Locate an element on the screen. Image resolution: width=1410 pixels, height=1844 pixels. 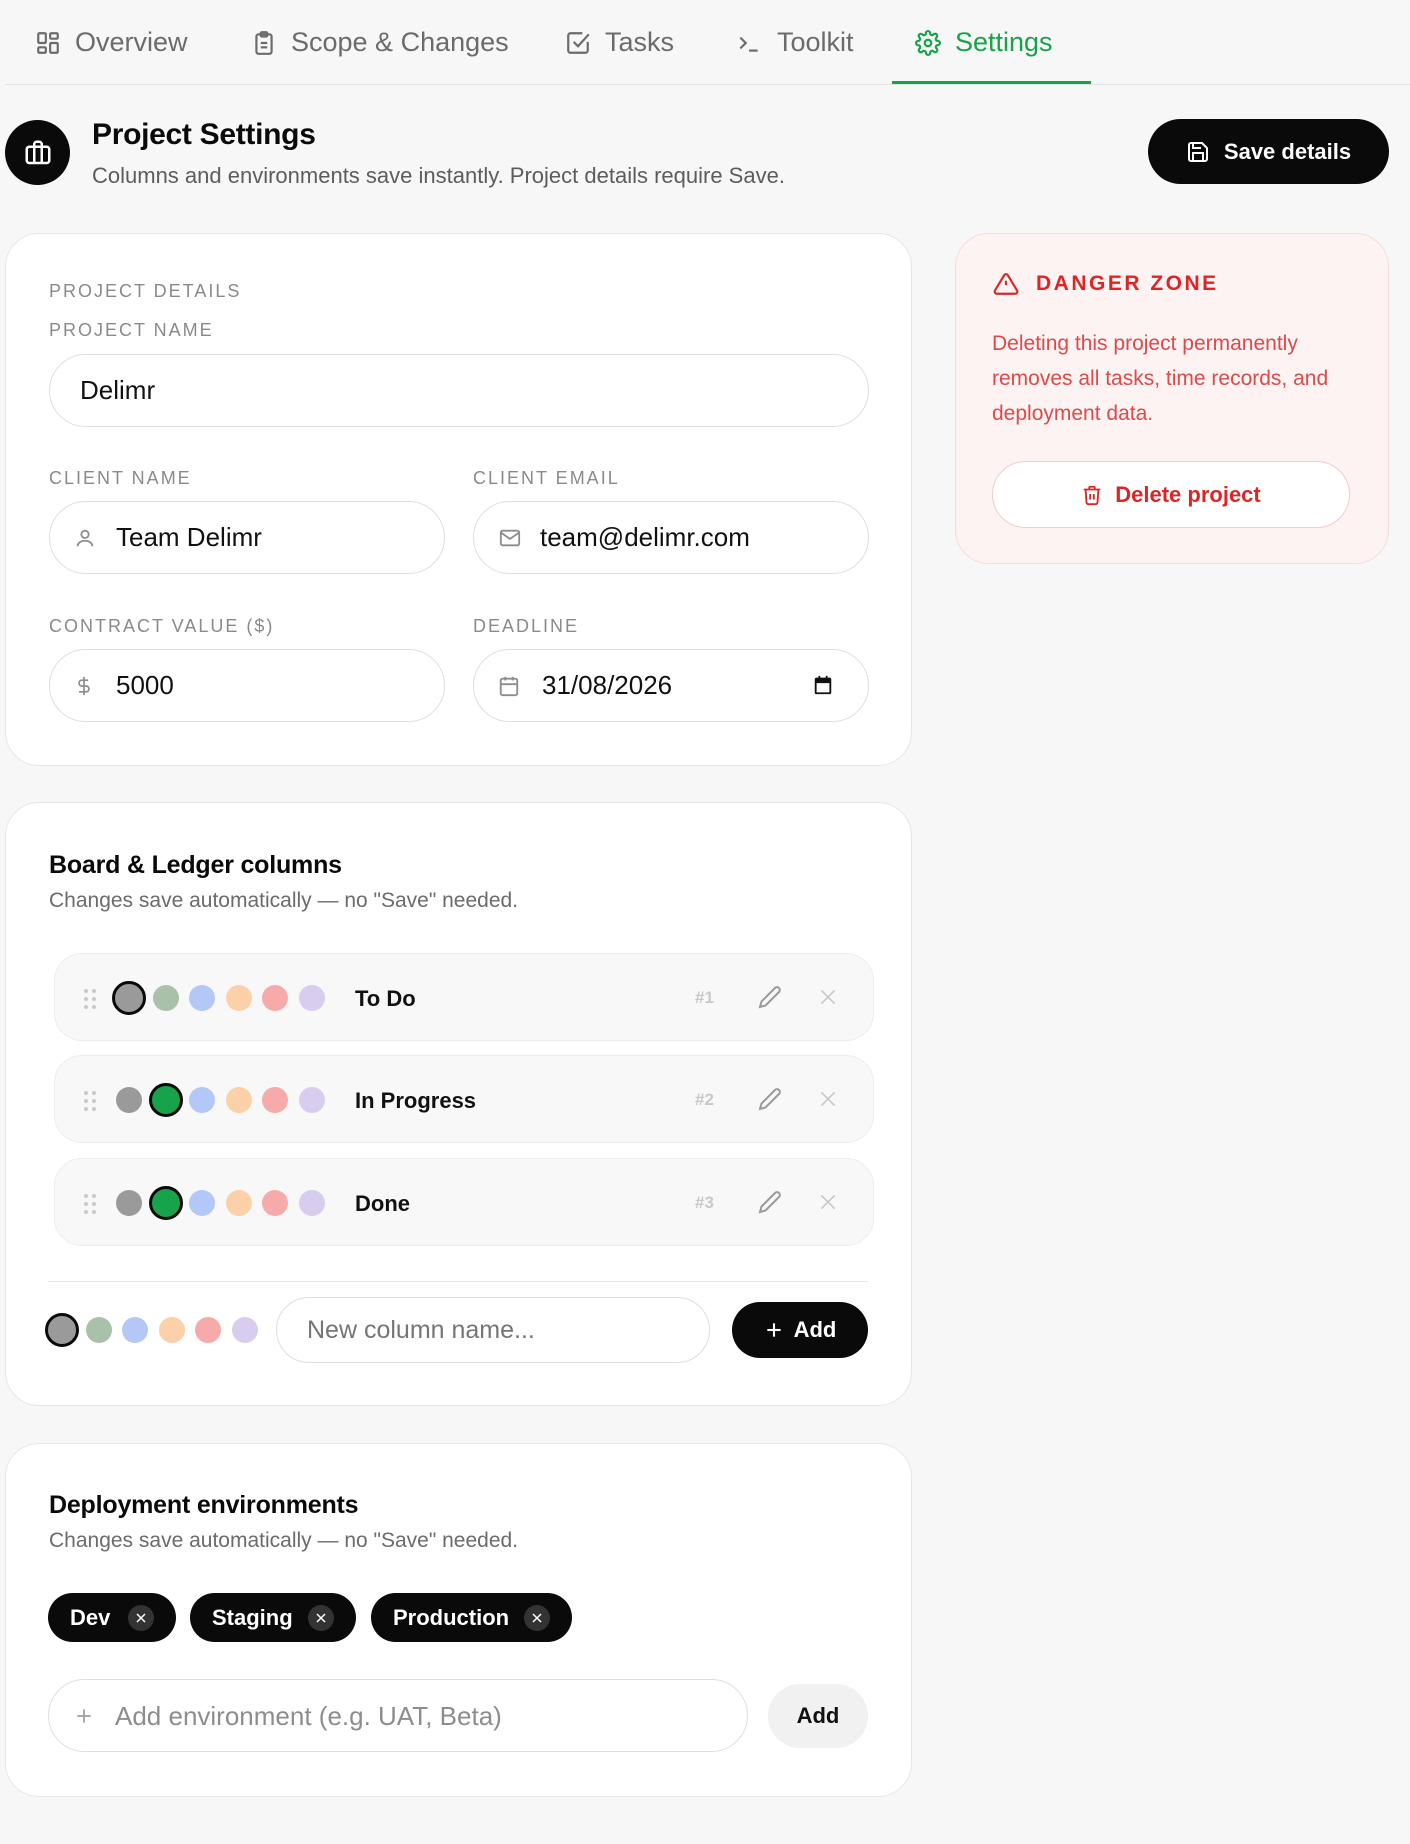
project-name-input: Delimr is located at coordinates (459, 390).